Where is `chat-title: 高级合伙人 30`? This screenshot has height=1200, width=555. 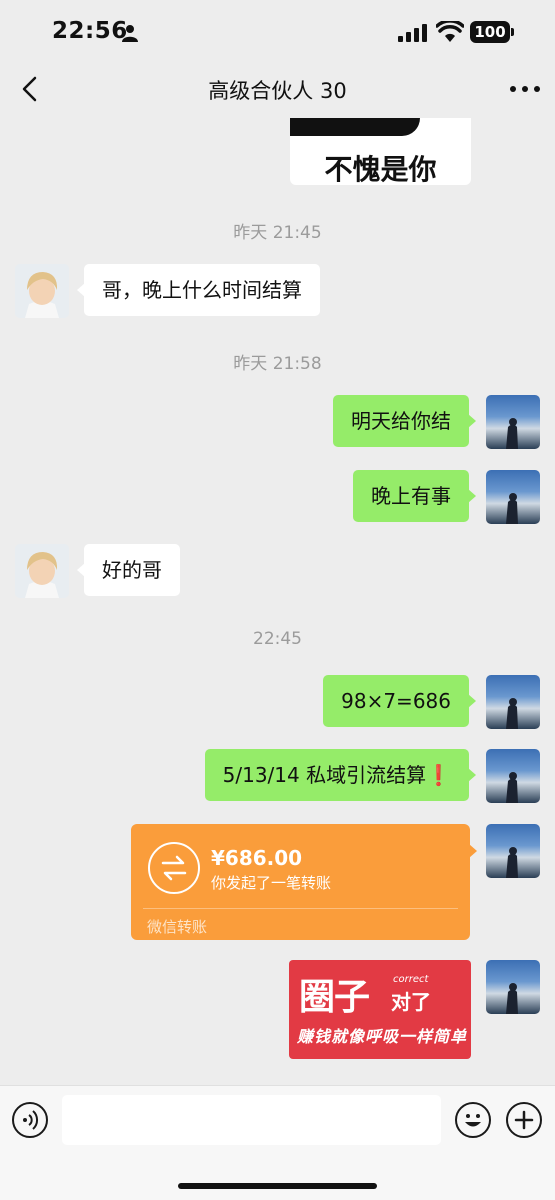 chat-title: 高级合伙人 30 is located at coordinates (277, 91).